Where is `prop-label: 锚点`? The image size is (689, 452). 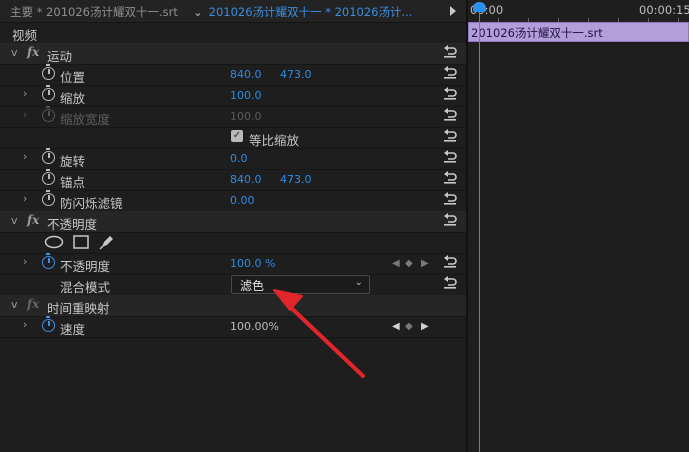 prop-label: 锚点 is located at coordinates (73, 182).